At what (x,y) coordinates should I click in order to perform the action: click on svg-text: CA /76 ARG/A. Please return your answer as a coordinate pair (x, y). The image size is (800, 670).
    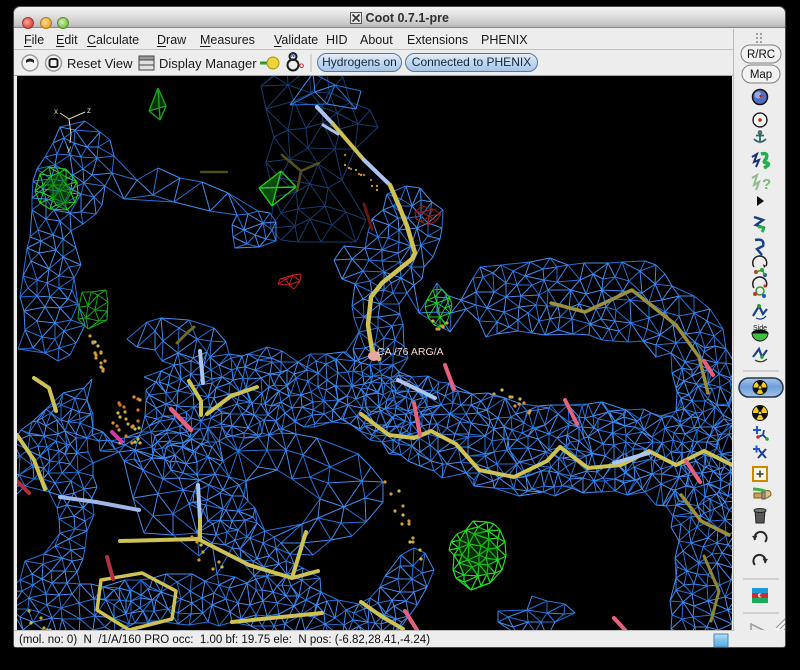
    Looking at the image, I should click on (410, 352).